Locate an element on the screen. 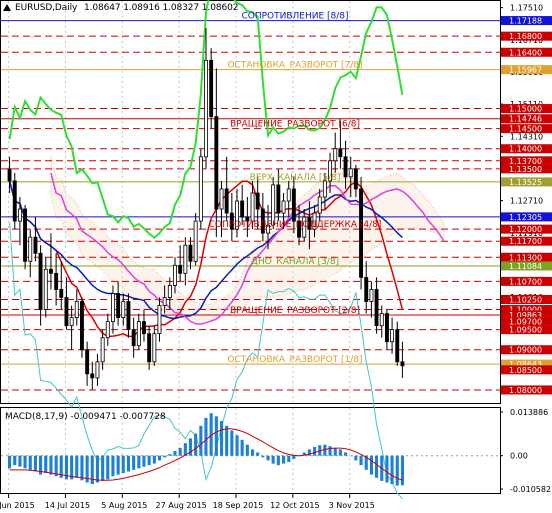  price-tag-label: 1.15967 is located at coordinates (525, 70).